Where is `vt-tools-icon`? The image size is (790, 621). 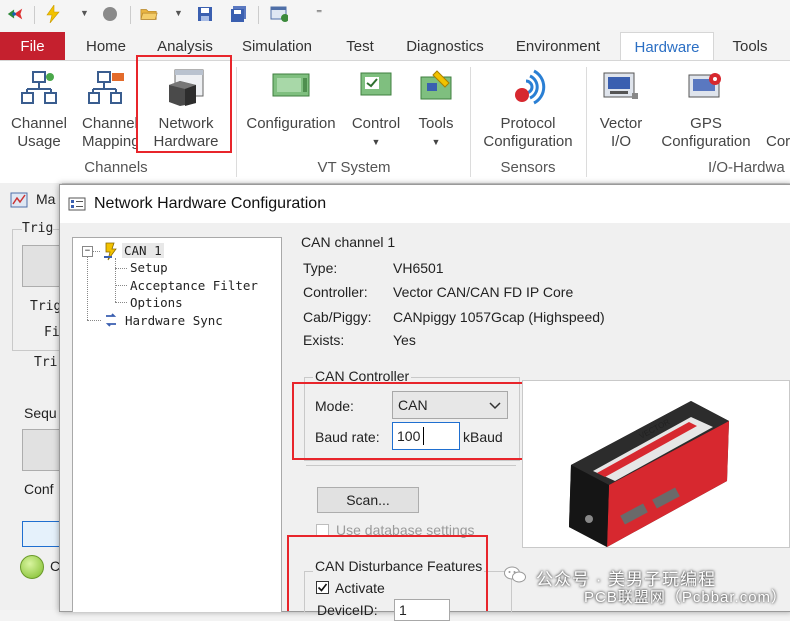
vt-tools-icon is located at coordinates (436, 88).